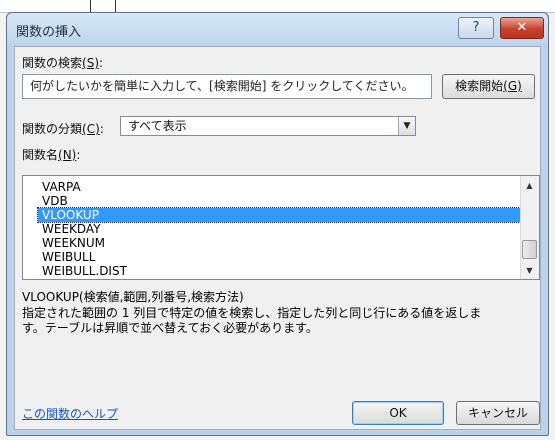  What do you see at coordinates (529, 271) in the screenshot?
I see `scroll-down-icon: ▼` at bounding box center [529, 271].